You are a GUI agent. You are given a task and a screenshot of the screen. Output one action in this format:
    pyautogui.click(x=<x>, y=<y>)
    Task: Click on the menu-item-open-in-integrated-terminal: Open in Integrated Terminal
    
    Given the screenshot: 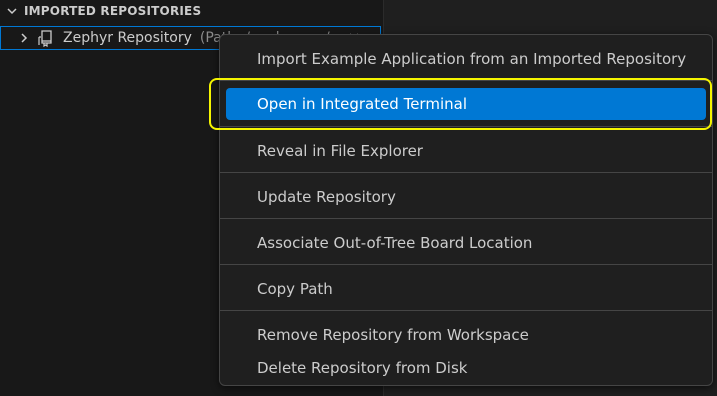 What is the action you would take?
    pyautogui.click(x=466, y=104)
    